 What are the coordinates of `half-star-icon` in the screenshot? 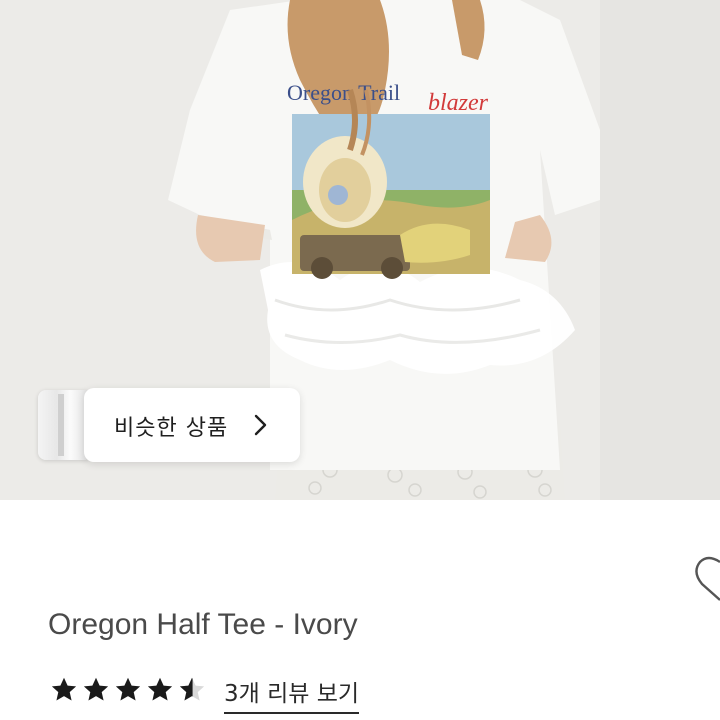 It's located at (192, 689).